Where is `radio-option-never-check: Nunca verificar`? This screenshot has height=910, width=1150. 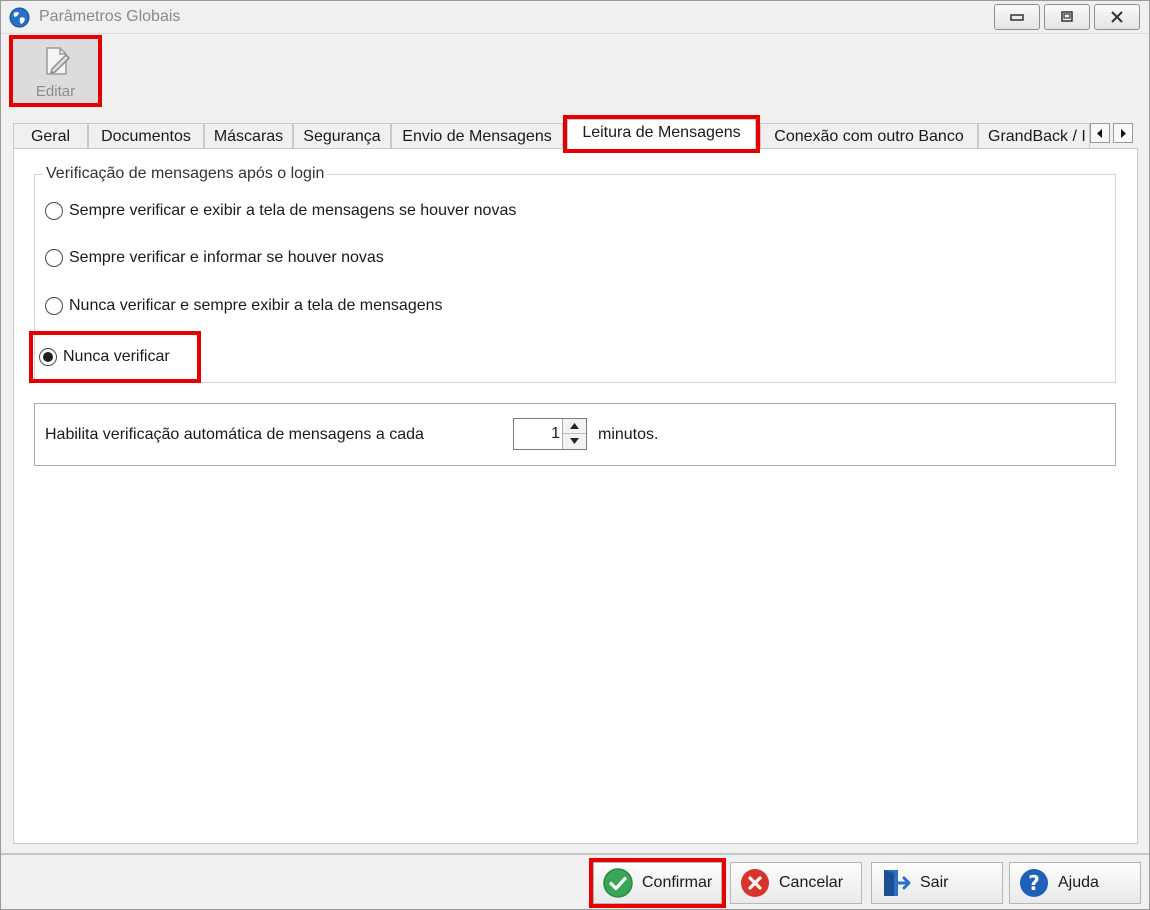
radio-option-never-check: Nunca verificar is located at coordinates (115, 357).